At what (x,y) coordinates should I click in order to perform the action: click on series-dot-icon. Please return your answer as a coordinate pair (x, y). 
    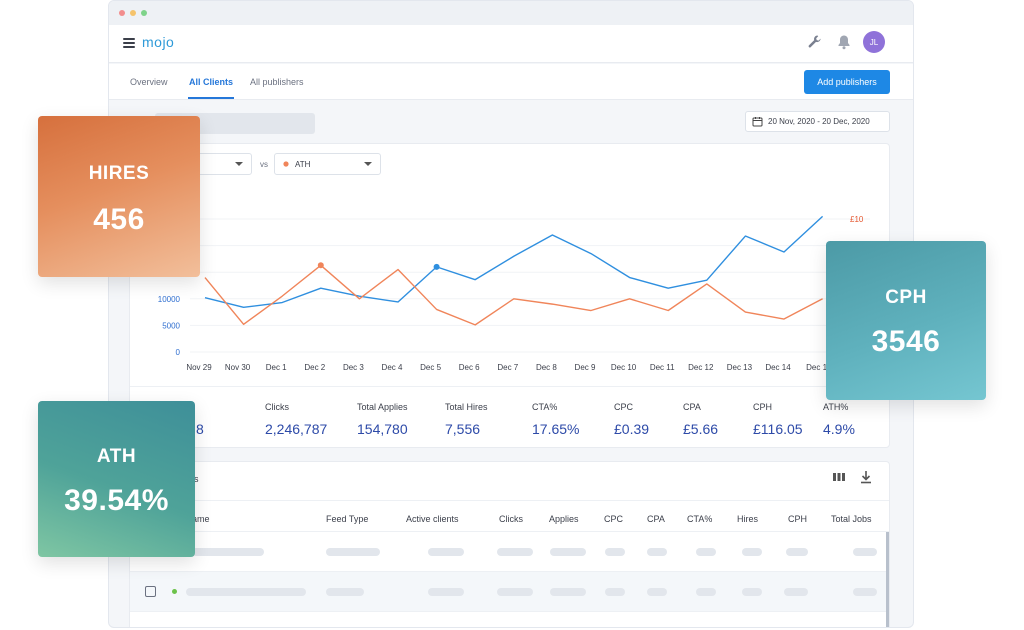
    Looking at the image, I should click on (286, 164).